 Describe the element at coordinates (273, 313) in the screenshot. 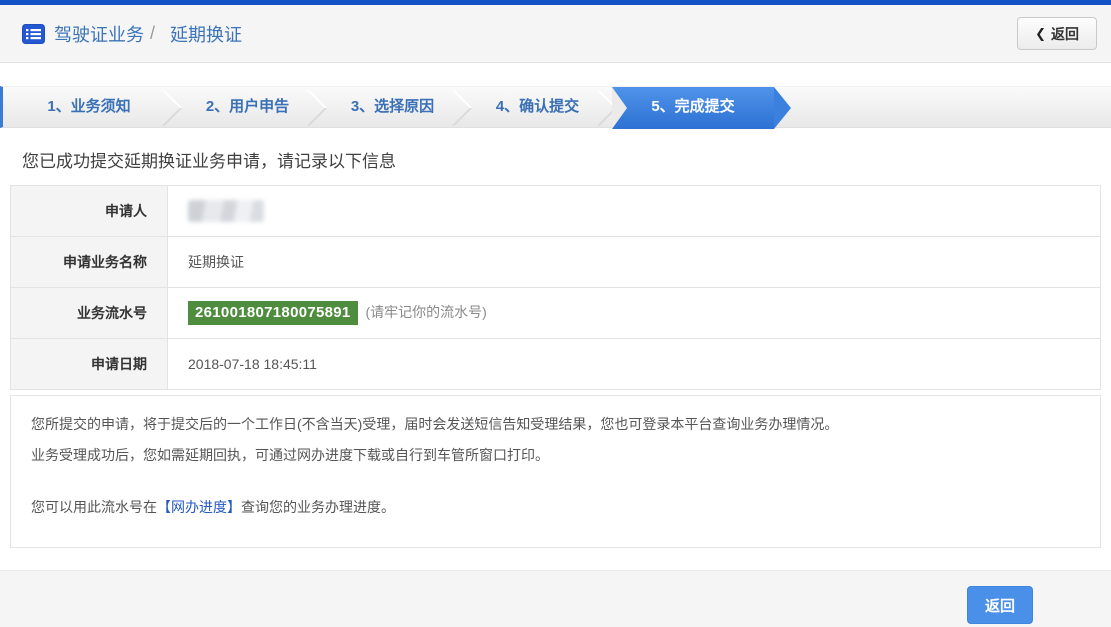

I see `serial-number-badge: 261001807180075891` at that location.